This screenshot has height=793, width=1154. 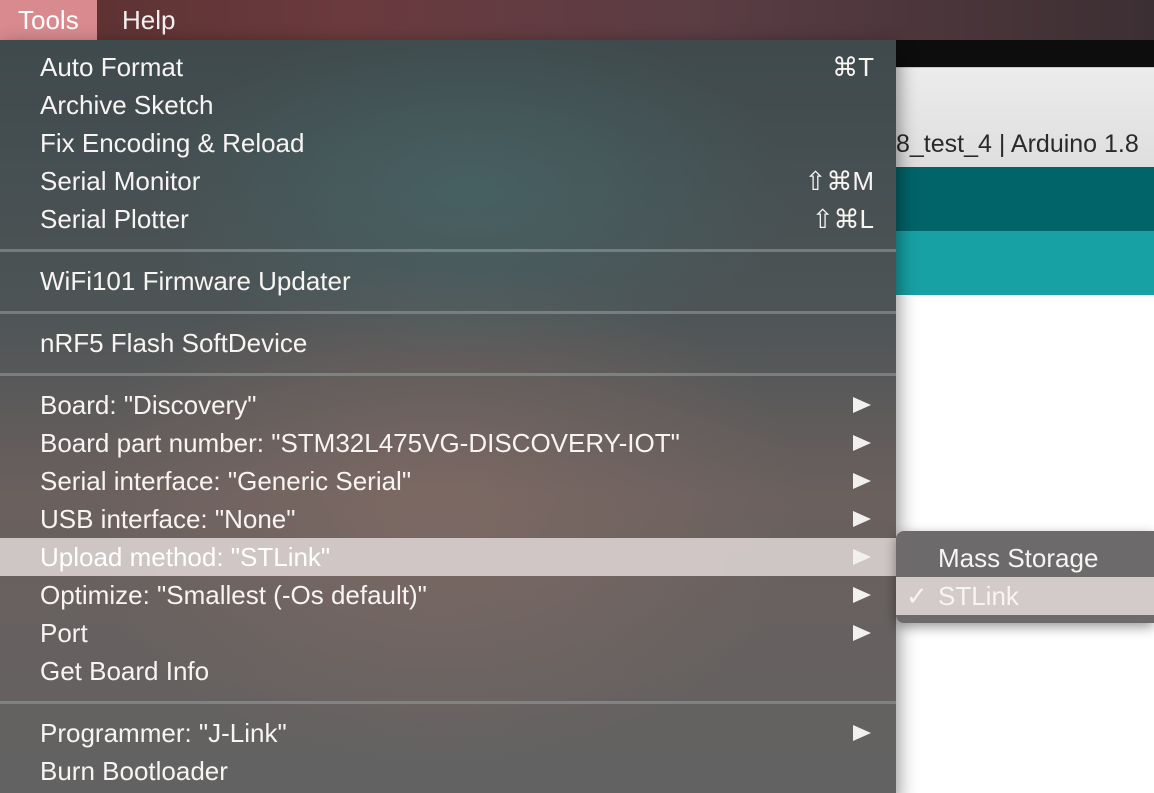 I want to click on menu-item-label: USB interface: "None", so click(x=168, y=519).